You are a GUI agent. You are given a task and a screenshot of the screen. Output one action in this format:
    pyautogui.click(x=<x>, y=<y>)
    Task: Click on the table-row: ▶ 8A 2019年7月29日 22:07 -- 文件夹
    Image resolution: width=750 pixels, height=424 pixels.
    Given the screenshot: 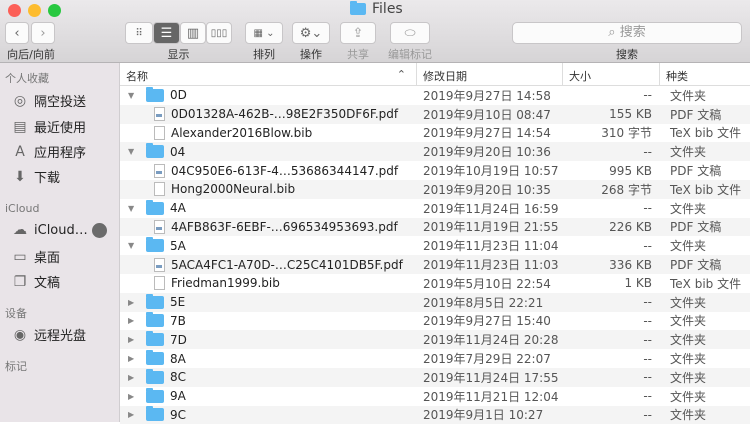 What is the action you would take?
    pyautogui.click(x=435, y=358)
    